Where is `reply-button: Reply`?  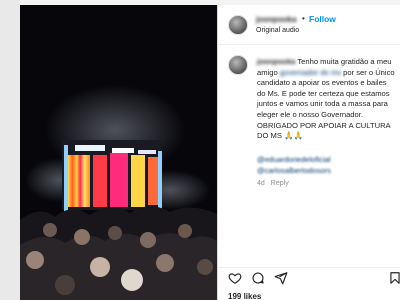
reply-button: Reply is located at coordinates (280, 183).